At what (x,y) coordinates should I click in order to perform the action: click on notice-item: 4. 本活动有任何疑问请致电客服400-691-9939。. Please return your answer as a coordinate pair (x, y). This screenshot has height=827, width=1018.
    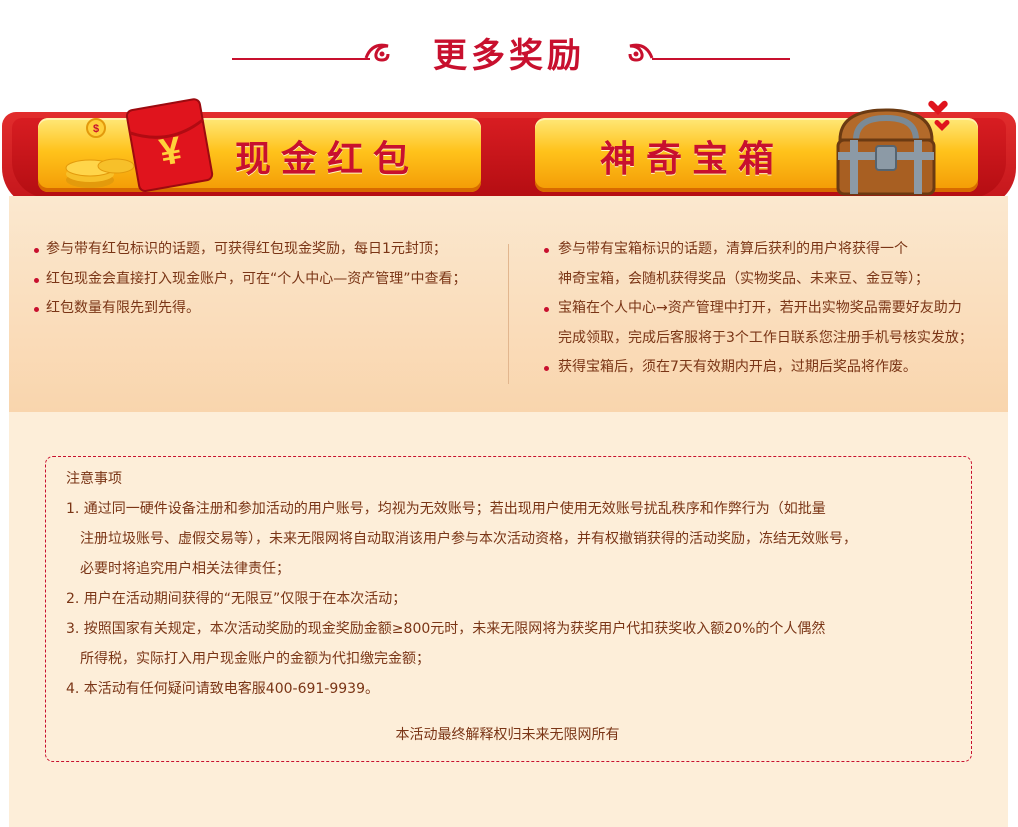
    Looking at the image, I should click on (511, 689).